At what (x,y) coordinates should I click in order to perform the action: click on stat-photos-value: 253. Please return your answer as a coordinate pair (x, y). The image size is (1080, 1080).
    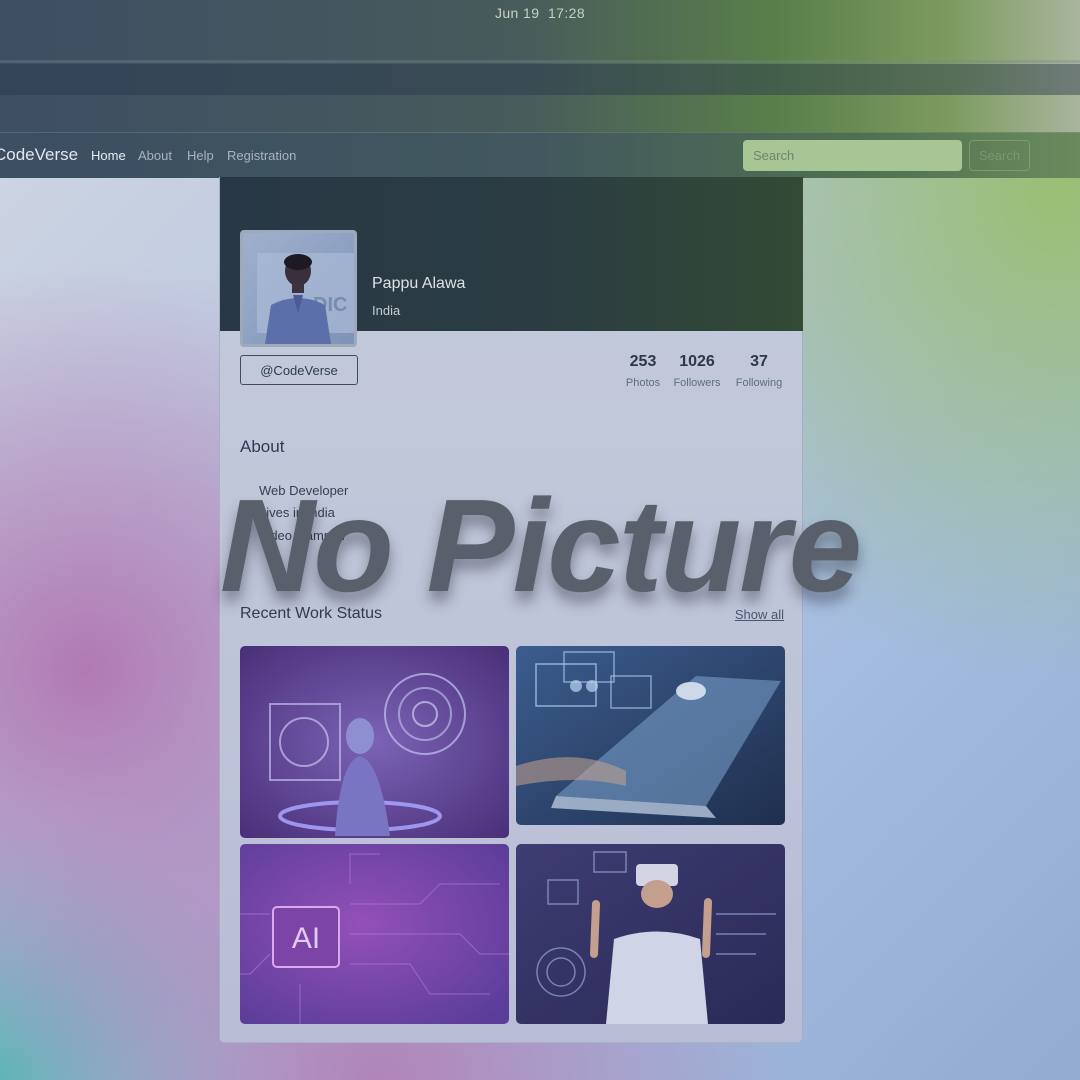
    Looking at the image, I should click on (643, 361).